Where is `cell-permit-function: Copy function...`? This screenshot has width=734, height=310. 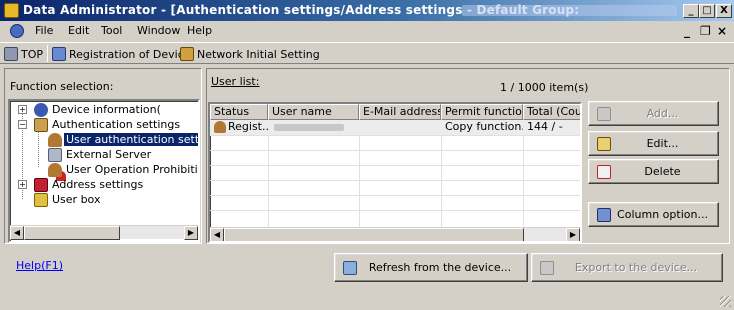
cell-permit-function: Copy function... is located at coordinates (484, 126).